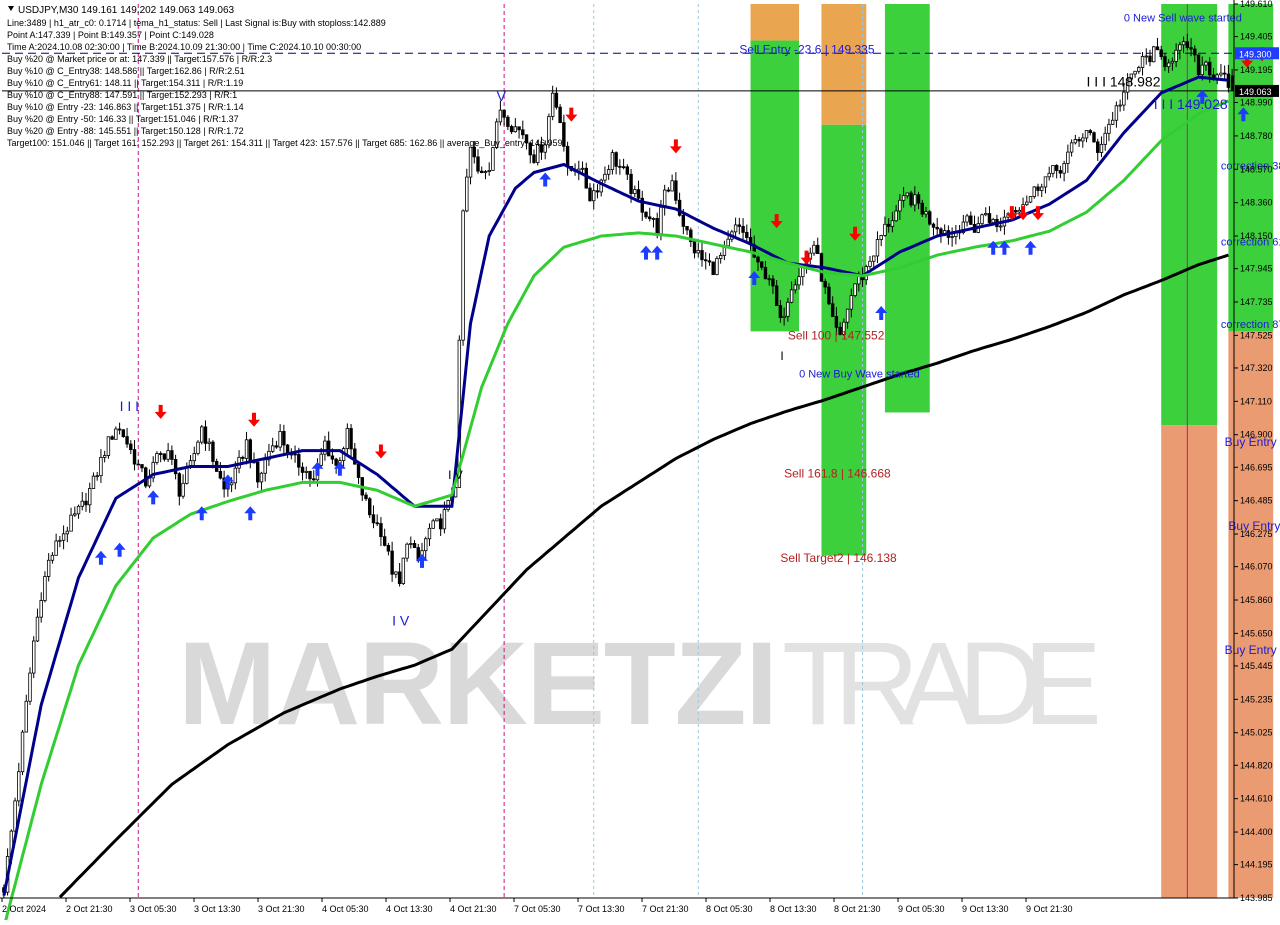  I want to click on price-tick-label: 145.025, so click(1256, 733).